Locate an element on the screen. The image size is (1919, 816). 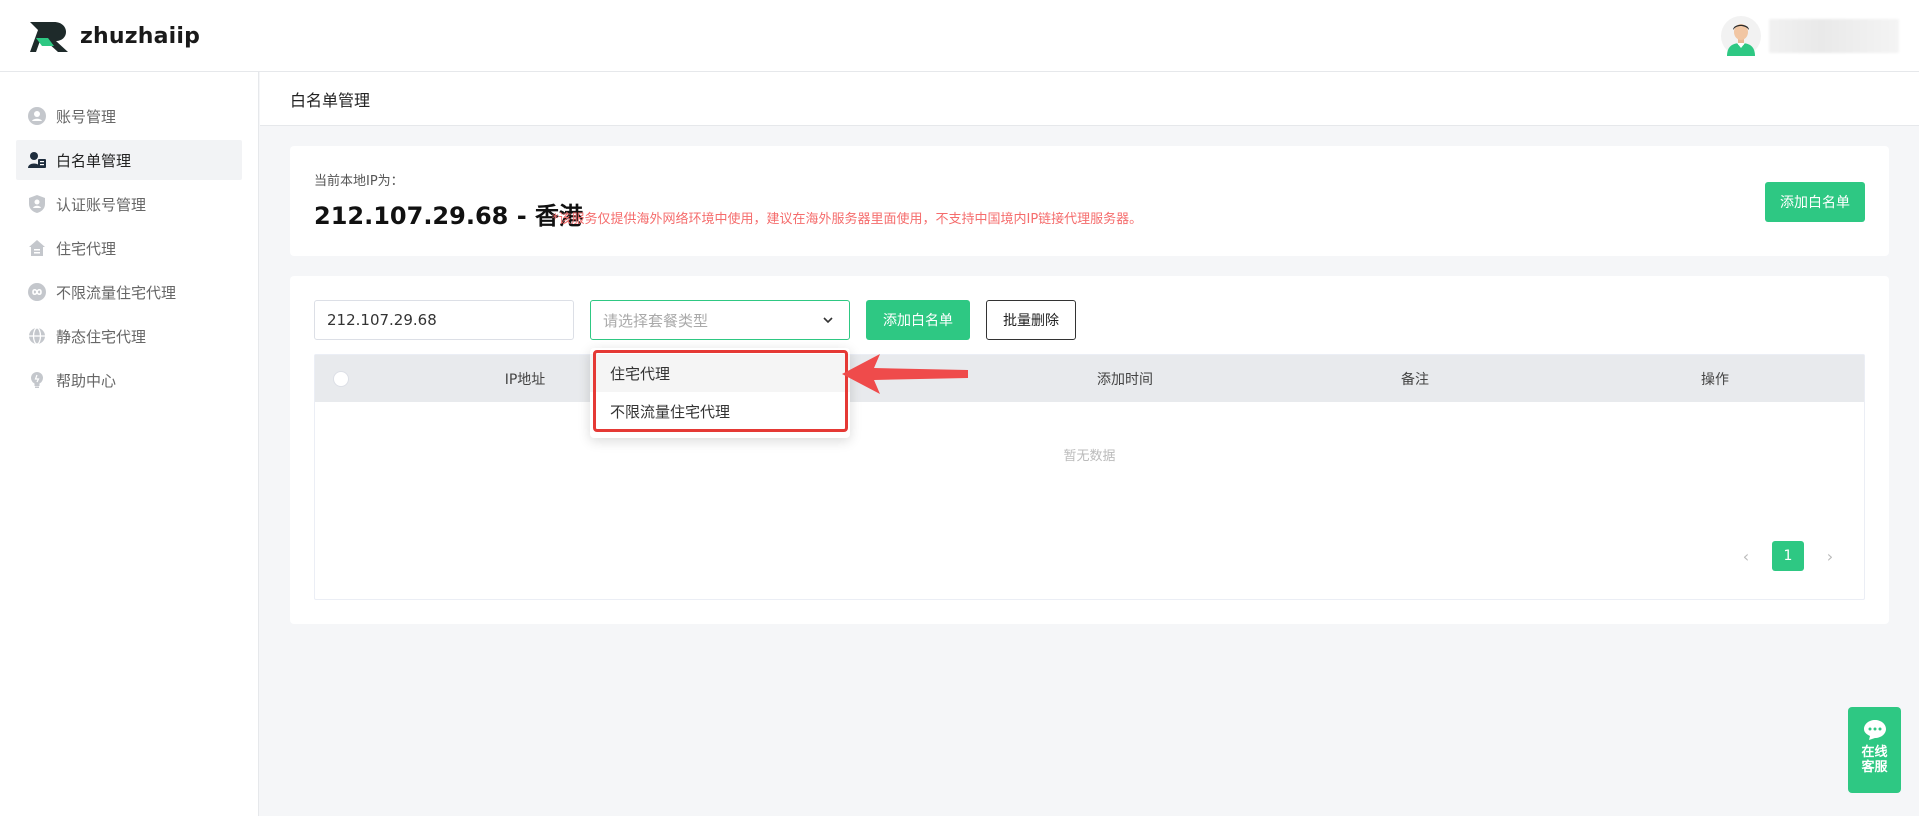
select-placeholder: 请选择套餐类型 is located at coordinates (656, 320).